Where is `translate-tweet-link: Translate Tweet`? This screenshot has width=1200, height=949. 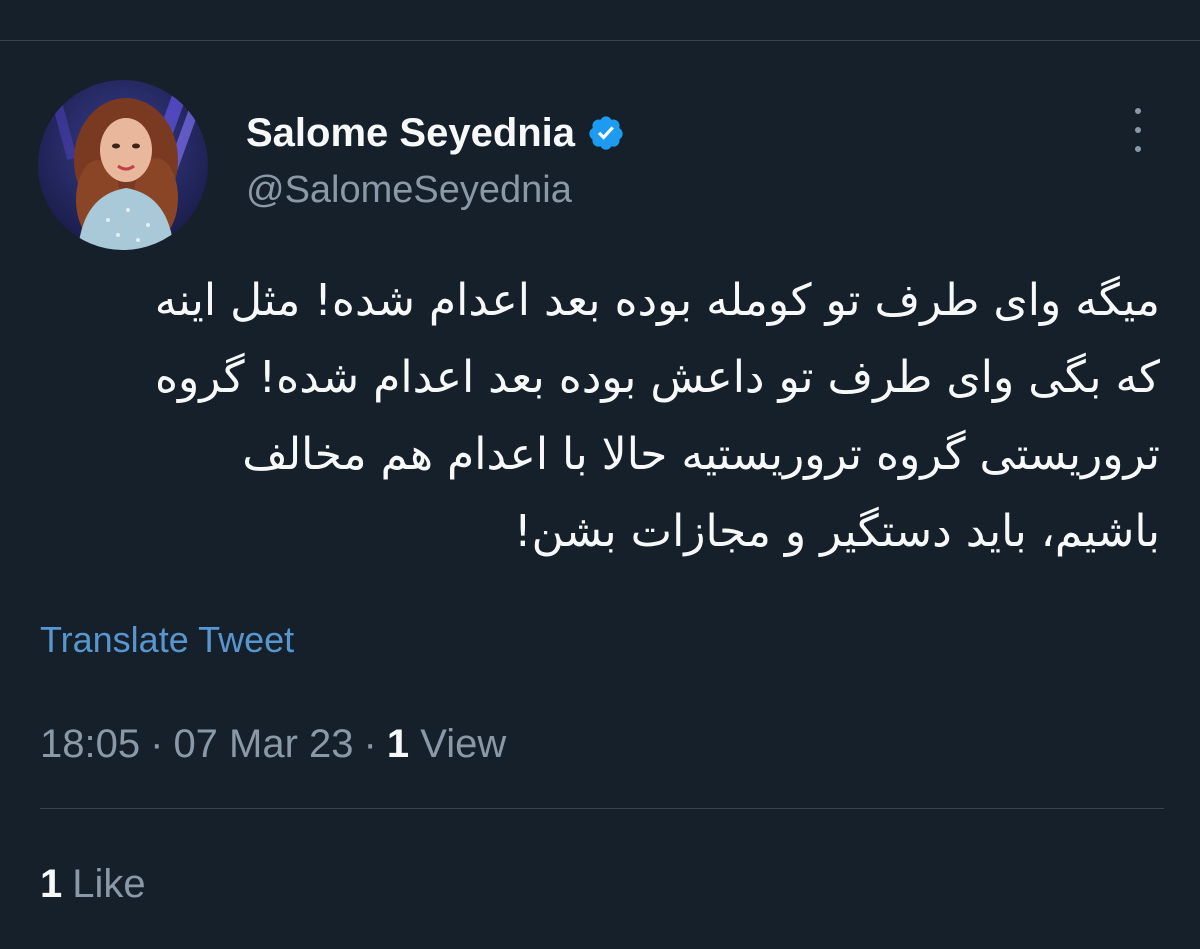
translate-tweet-link: Translate Tweet is located at coordinates (167, 640).